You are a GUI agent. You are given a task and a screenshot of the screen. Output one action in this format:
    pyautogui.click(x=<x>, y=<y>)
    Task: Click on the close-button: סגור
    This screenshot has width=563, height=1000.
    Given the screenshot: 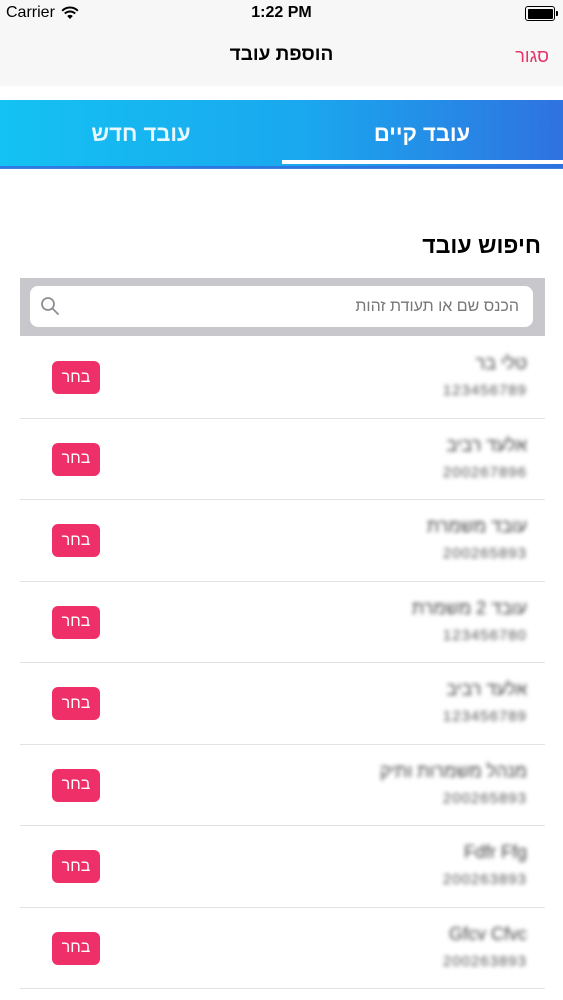 What is the action you would take?
    pyautogui.click(x=532, y=56)
    